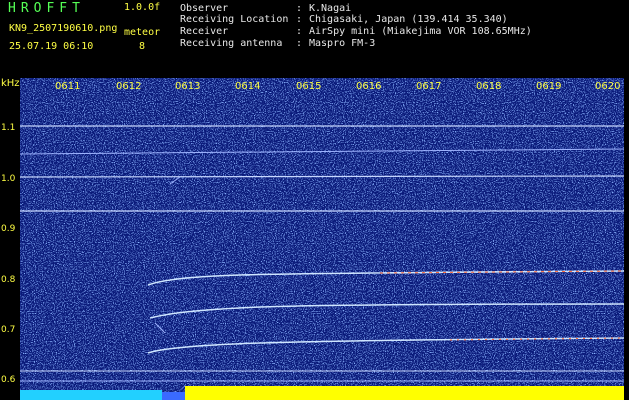 The width and height of the screenshot is (629, 400). Describe the element at coordinates (420, 31) in the screenshot. I see `info-value-receiver: AirSpy mini (Miakejima VOR 108.65MHz)` at that location.